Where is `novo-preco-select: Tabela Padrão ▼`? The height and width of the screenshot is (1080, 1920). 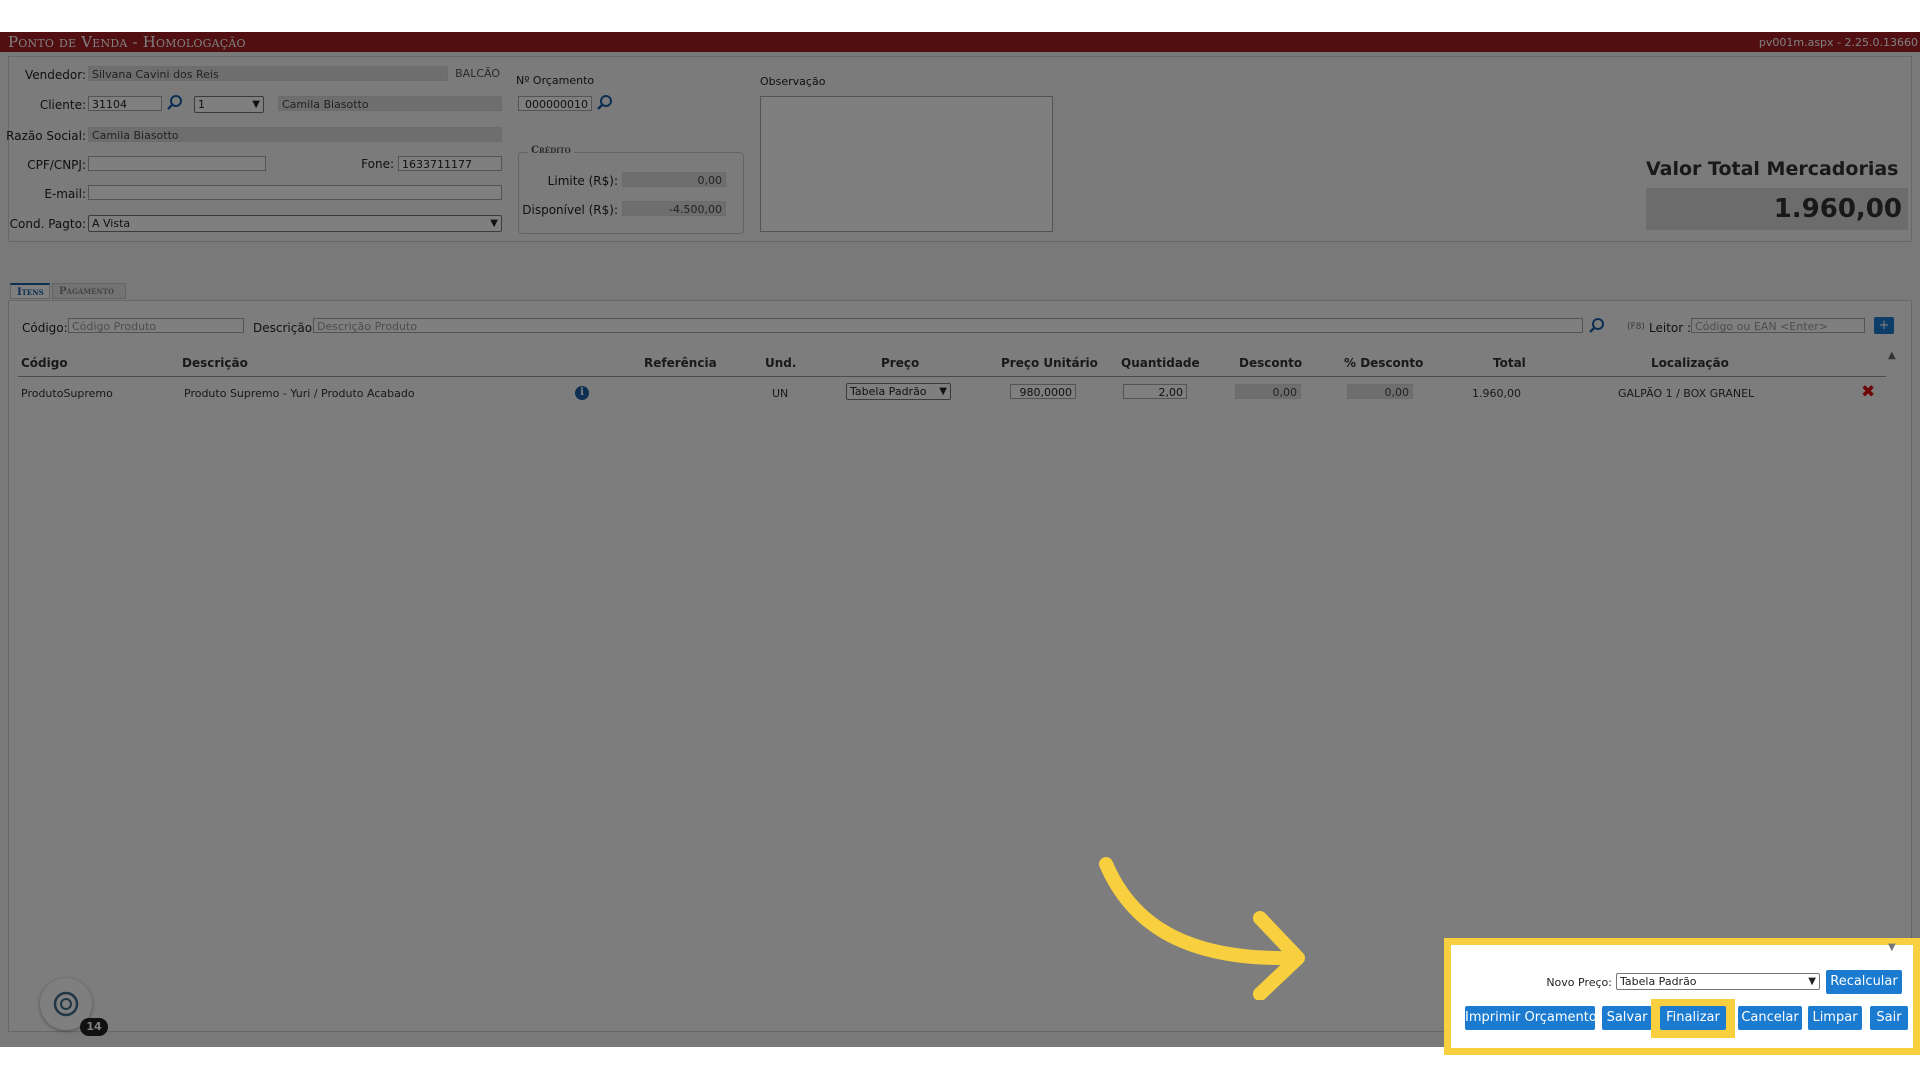
novo-preco-select: Tabela Padrão ▼ is located at coordinates (1718, 981).